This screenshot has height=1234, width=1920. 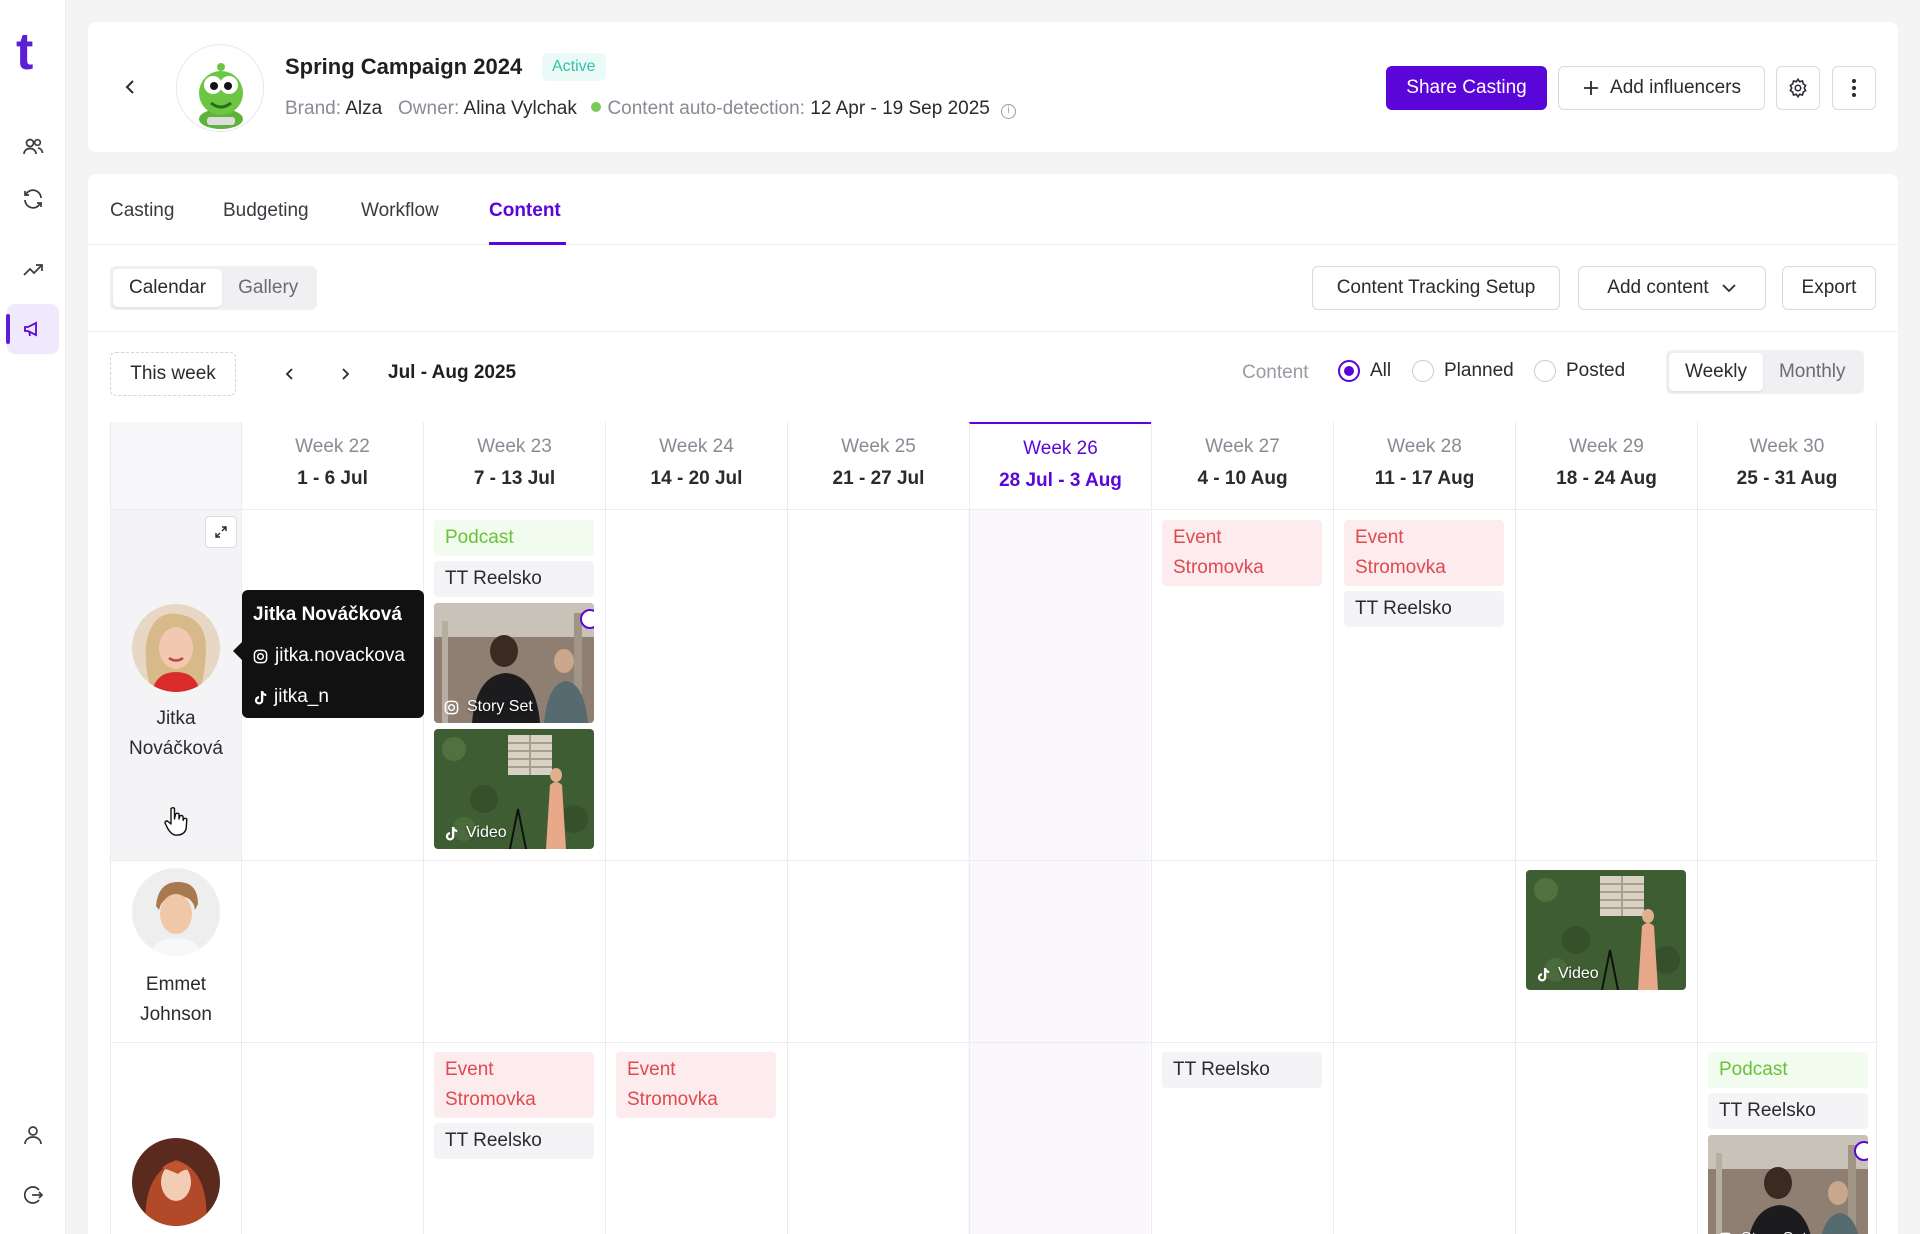 What do you see at coordinates (220, 88) in the screenshot?
I see `brand-logo` at bounding box center [220, 88].